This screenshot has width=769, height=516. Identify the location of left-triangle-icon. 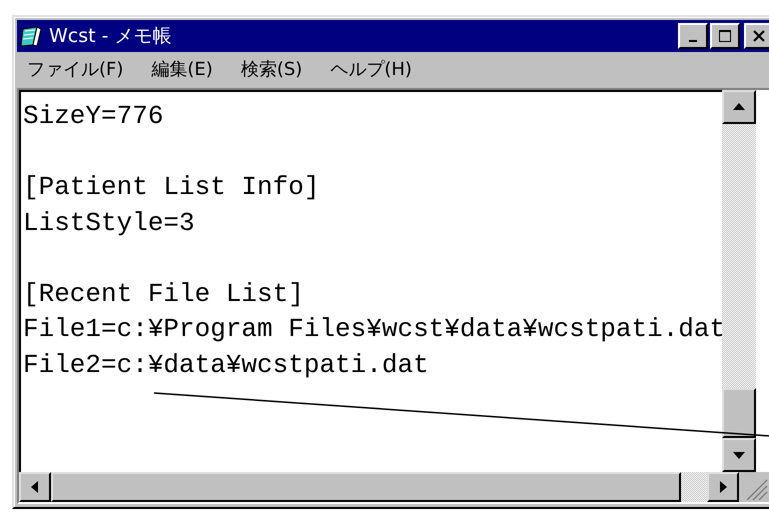
(35, 487).